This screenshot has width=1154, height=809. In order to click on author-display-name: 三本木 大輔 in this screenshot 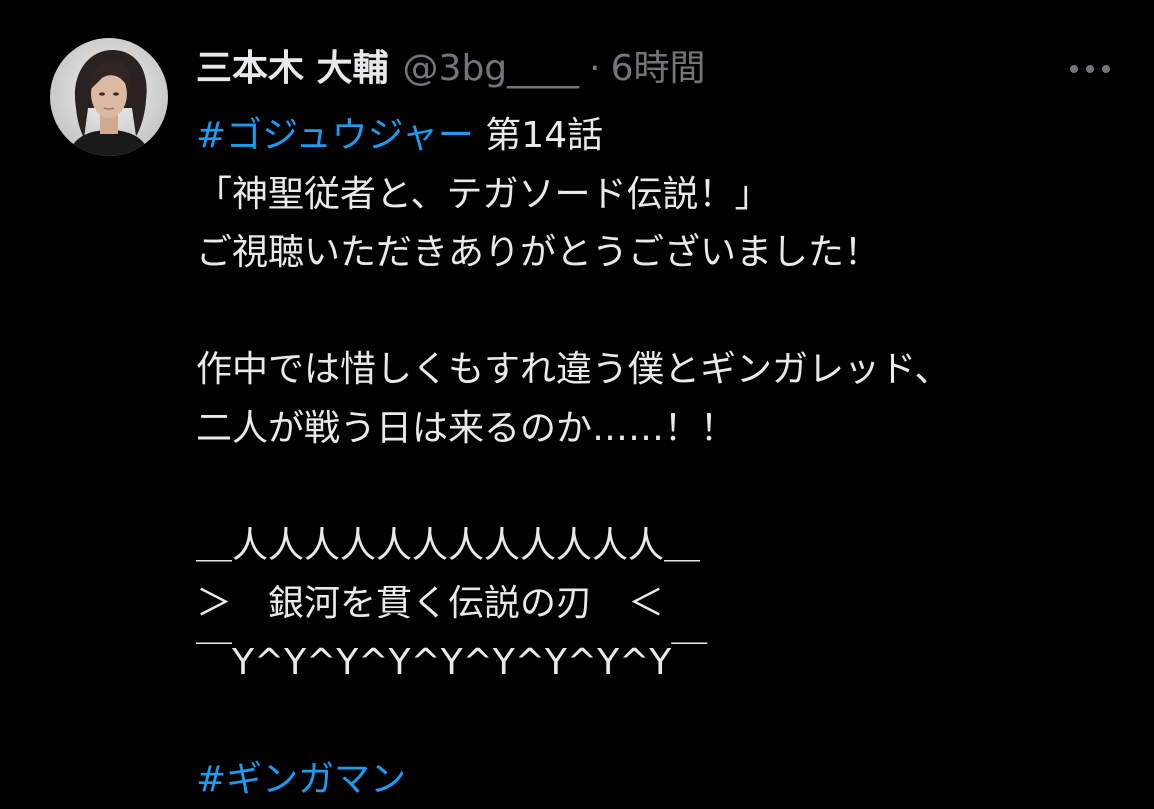, I will do `click(292, 69)`.